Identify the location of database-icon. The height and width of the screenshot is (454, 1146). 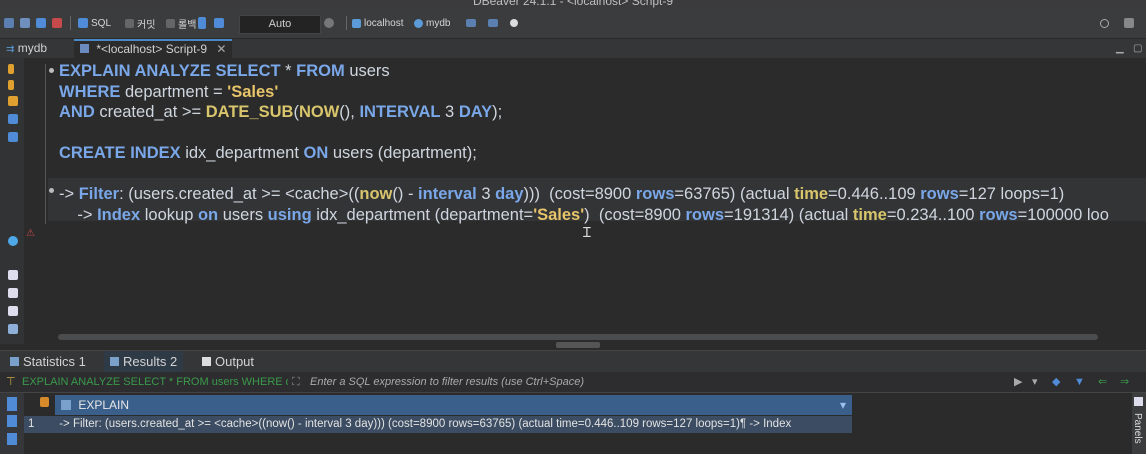
(418, 23).